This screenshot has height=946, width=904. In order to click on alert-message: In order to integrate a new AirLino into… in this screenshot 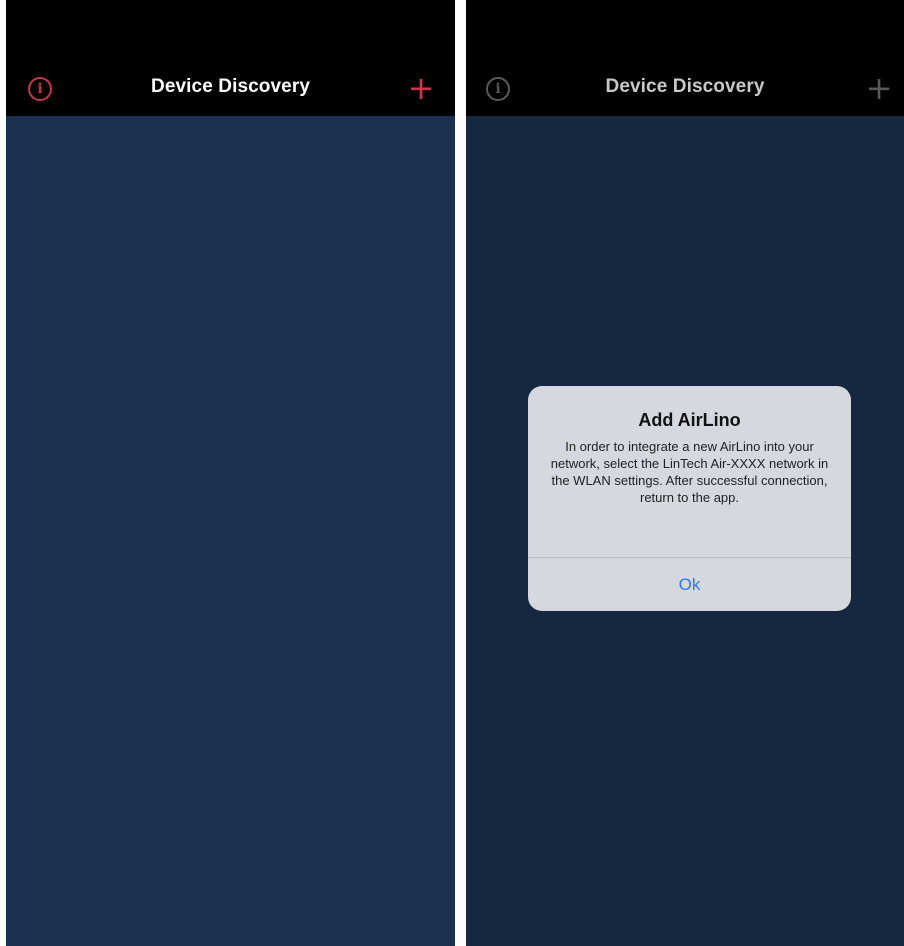, I will do `click(689, 472)`.